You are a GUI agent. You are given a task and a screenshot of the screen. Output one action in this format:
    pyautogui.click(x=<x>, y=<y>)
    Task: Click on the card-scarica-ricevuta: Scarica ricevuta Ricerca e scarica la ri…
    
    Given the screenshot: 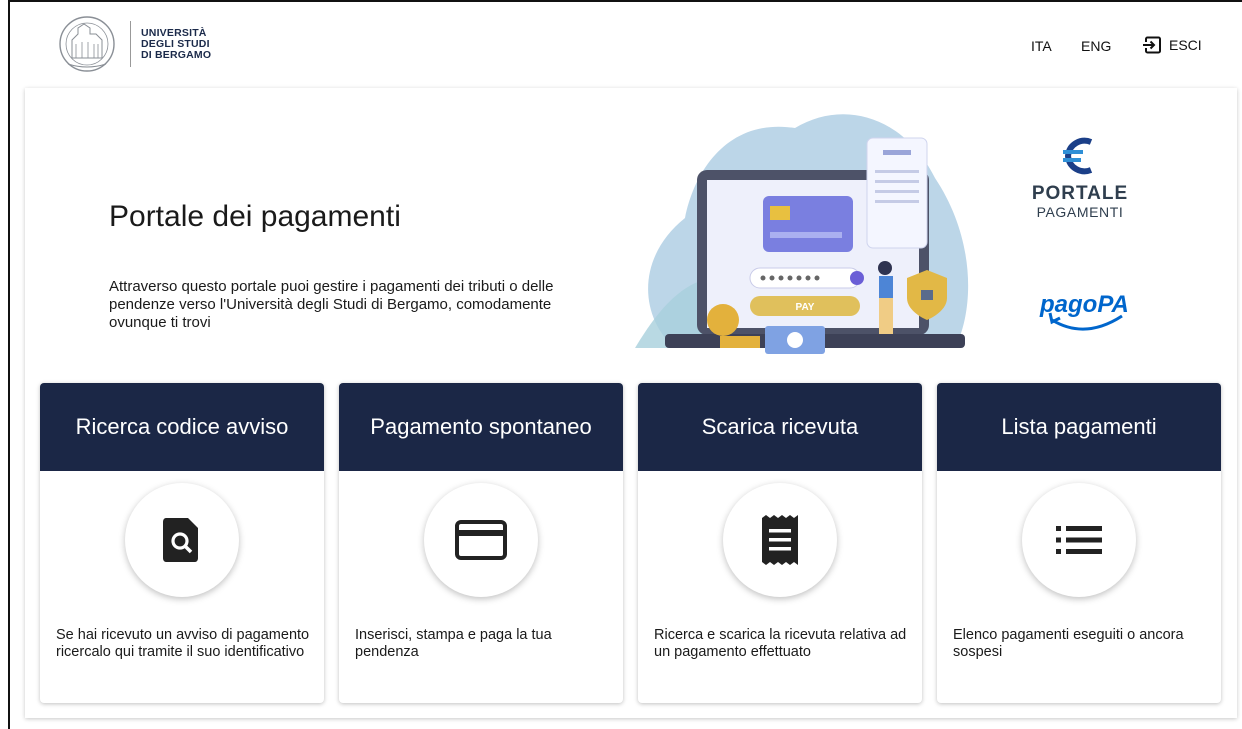 What is the action you would take?
    pyautogui.click(x=780, y=543)
    